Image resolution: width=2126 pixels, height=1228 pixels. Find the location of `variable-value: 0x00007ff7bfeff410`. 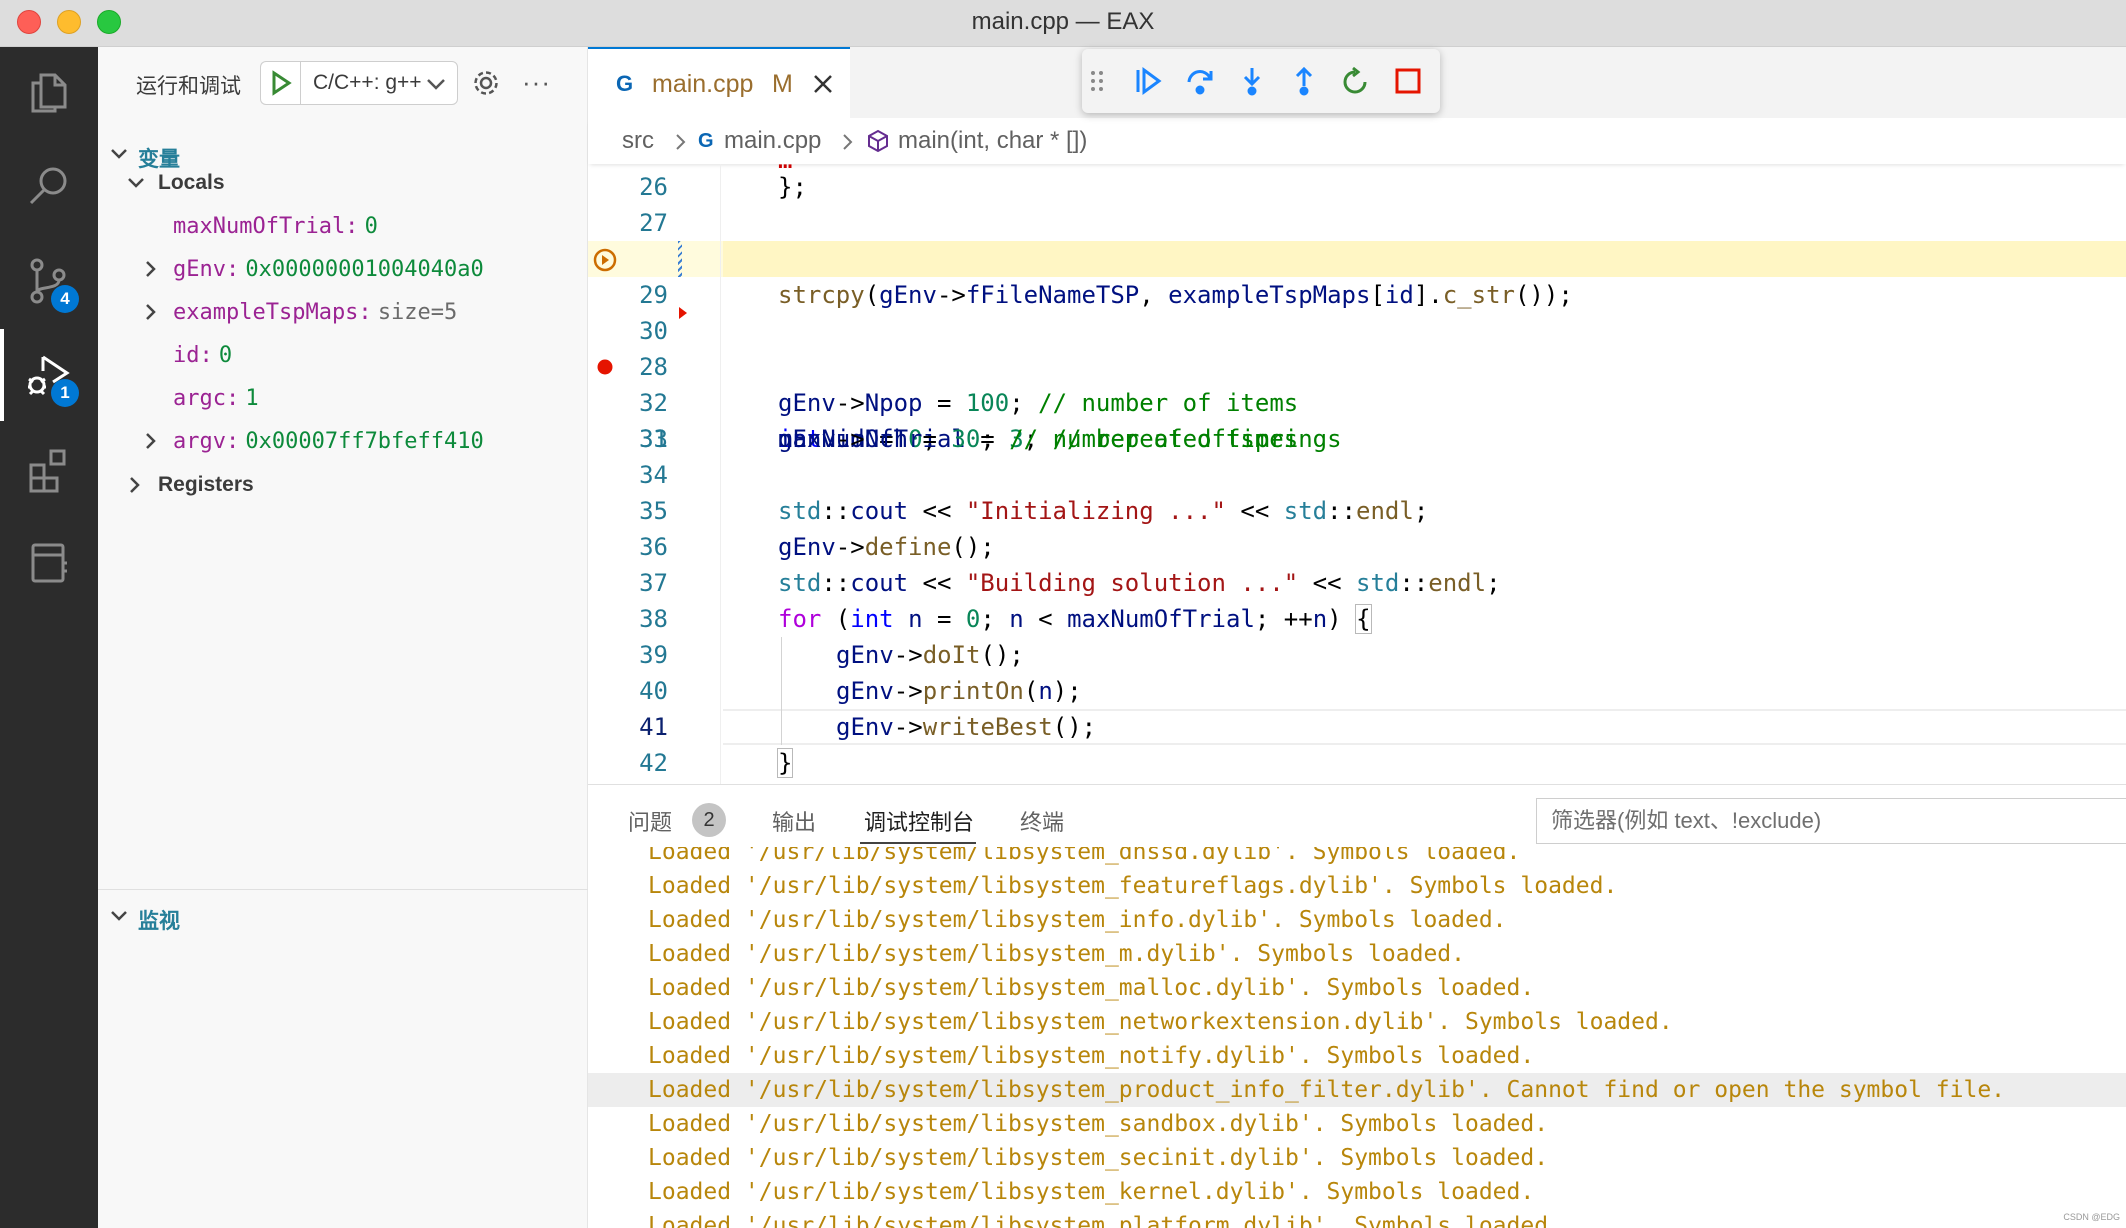

variable-value: 0x00007ff7bfeff410 is located at coordinates (364, 441).